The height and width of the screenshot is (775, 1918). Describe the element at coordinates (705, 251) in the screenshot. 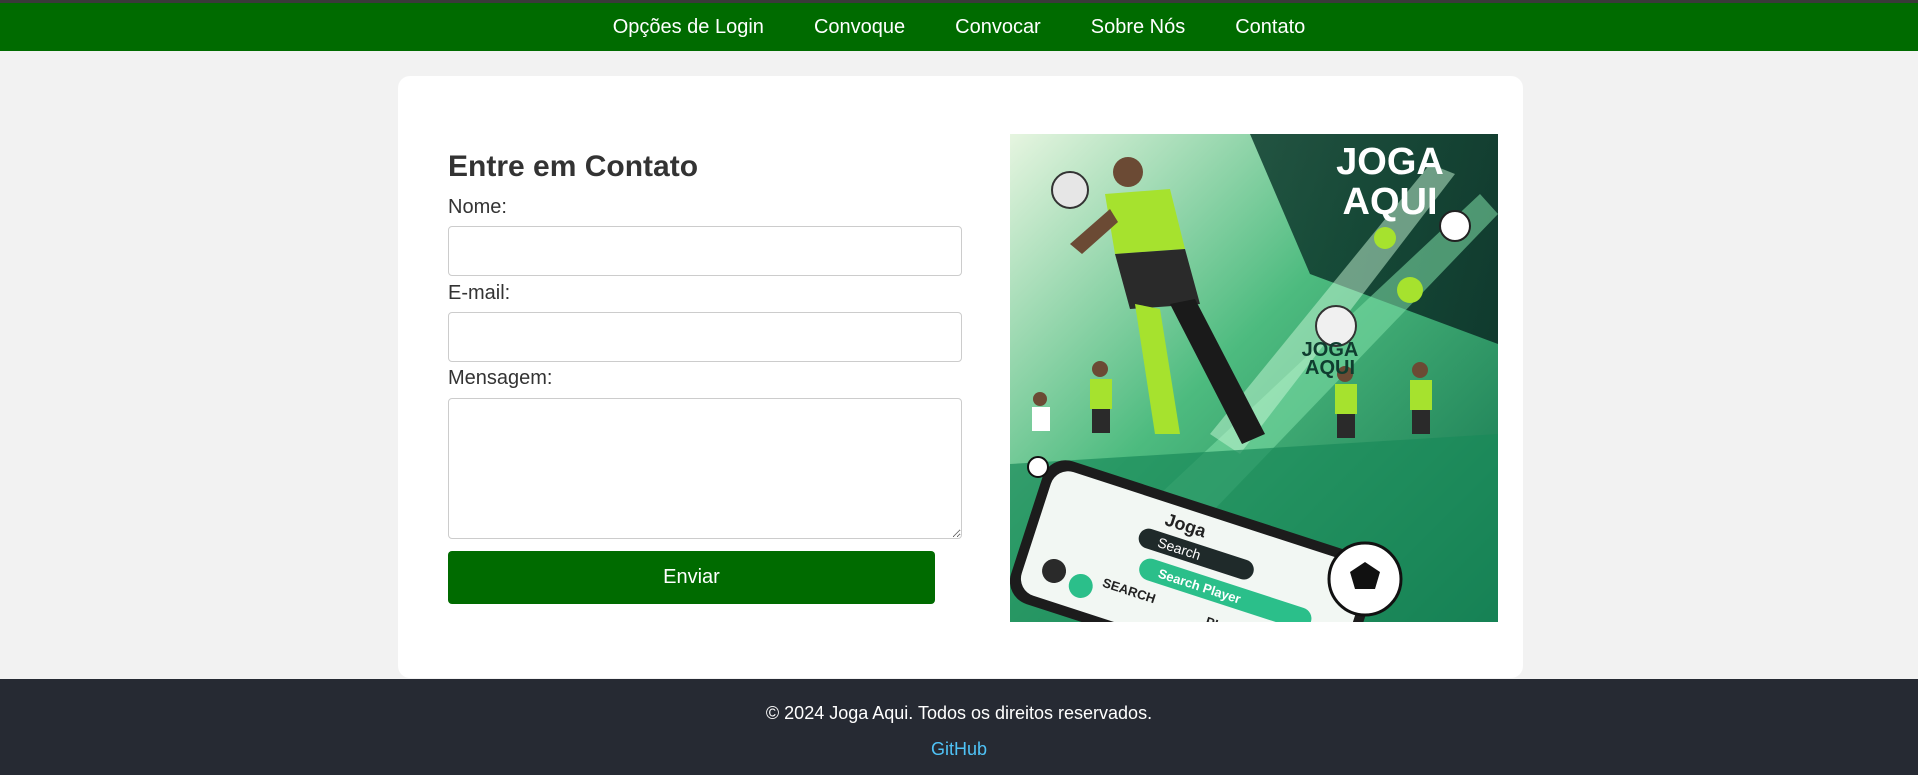

I see `name-input` at that location.